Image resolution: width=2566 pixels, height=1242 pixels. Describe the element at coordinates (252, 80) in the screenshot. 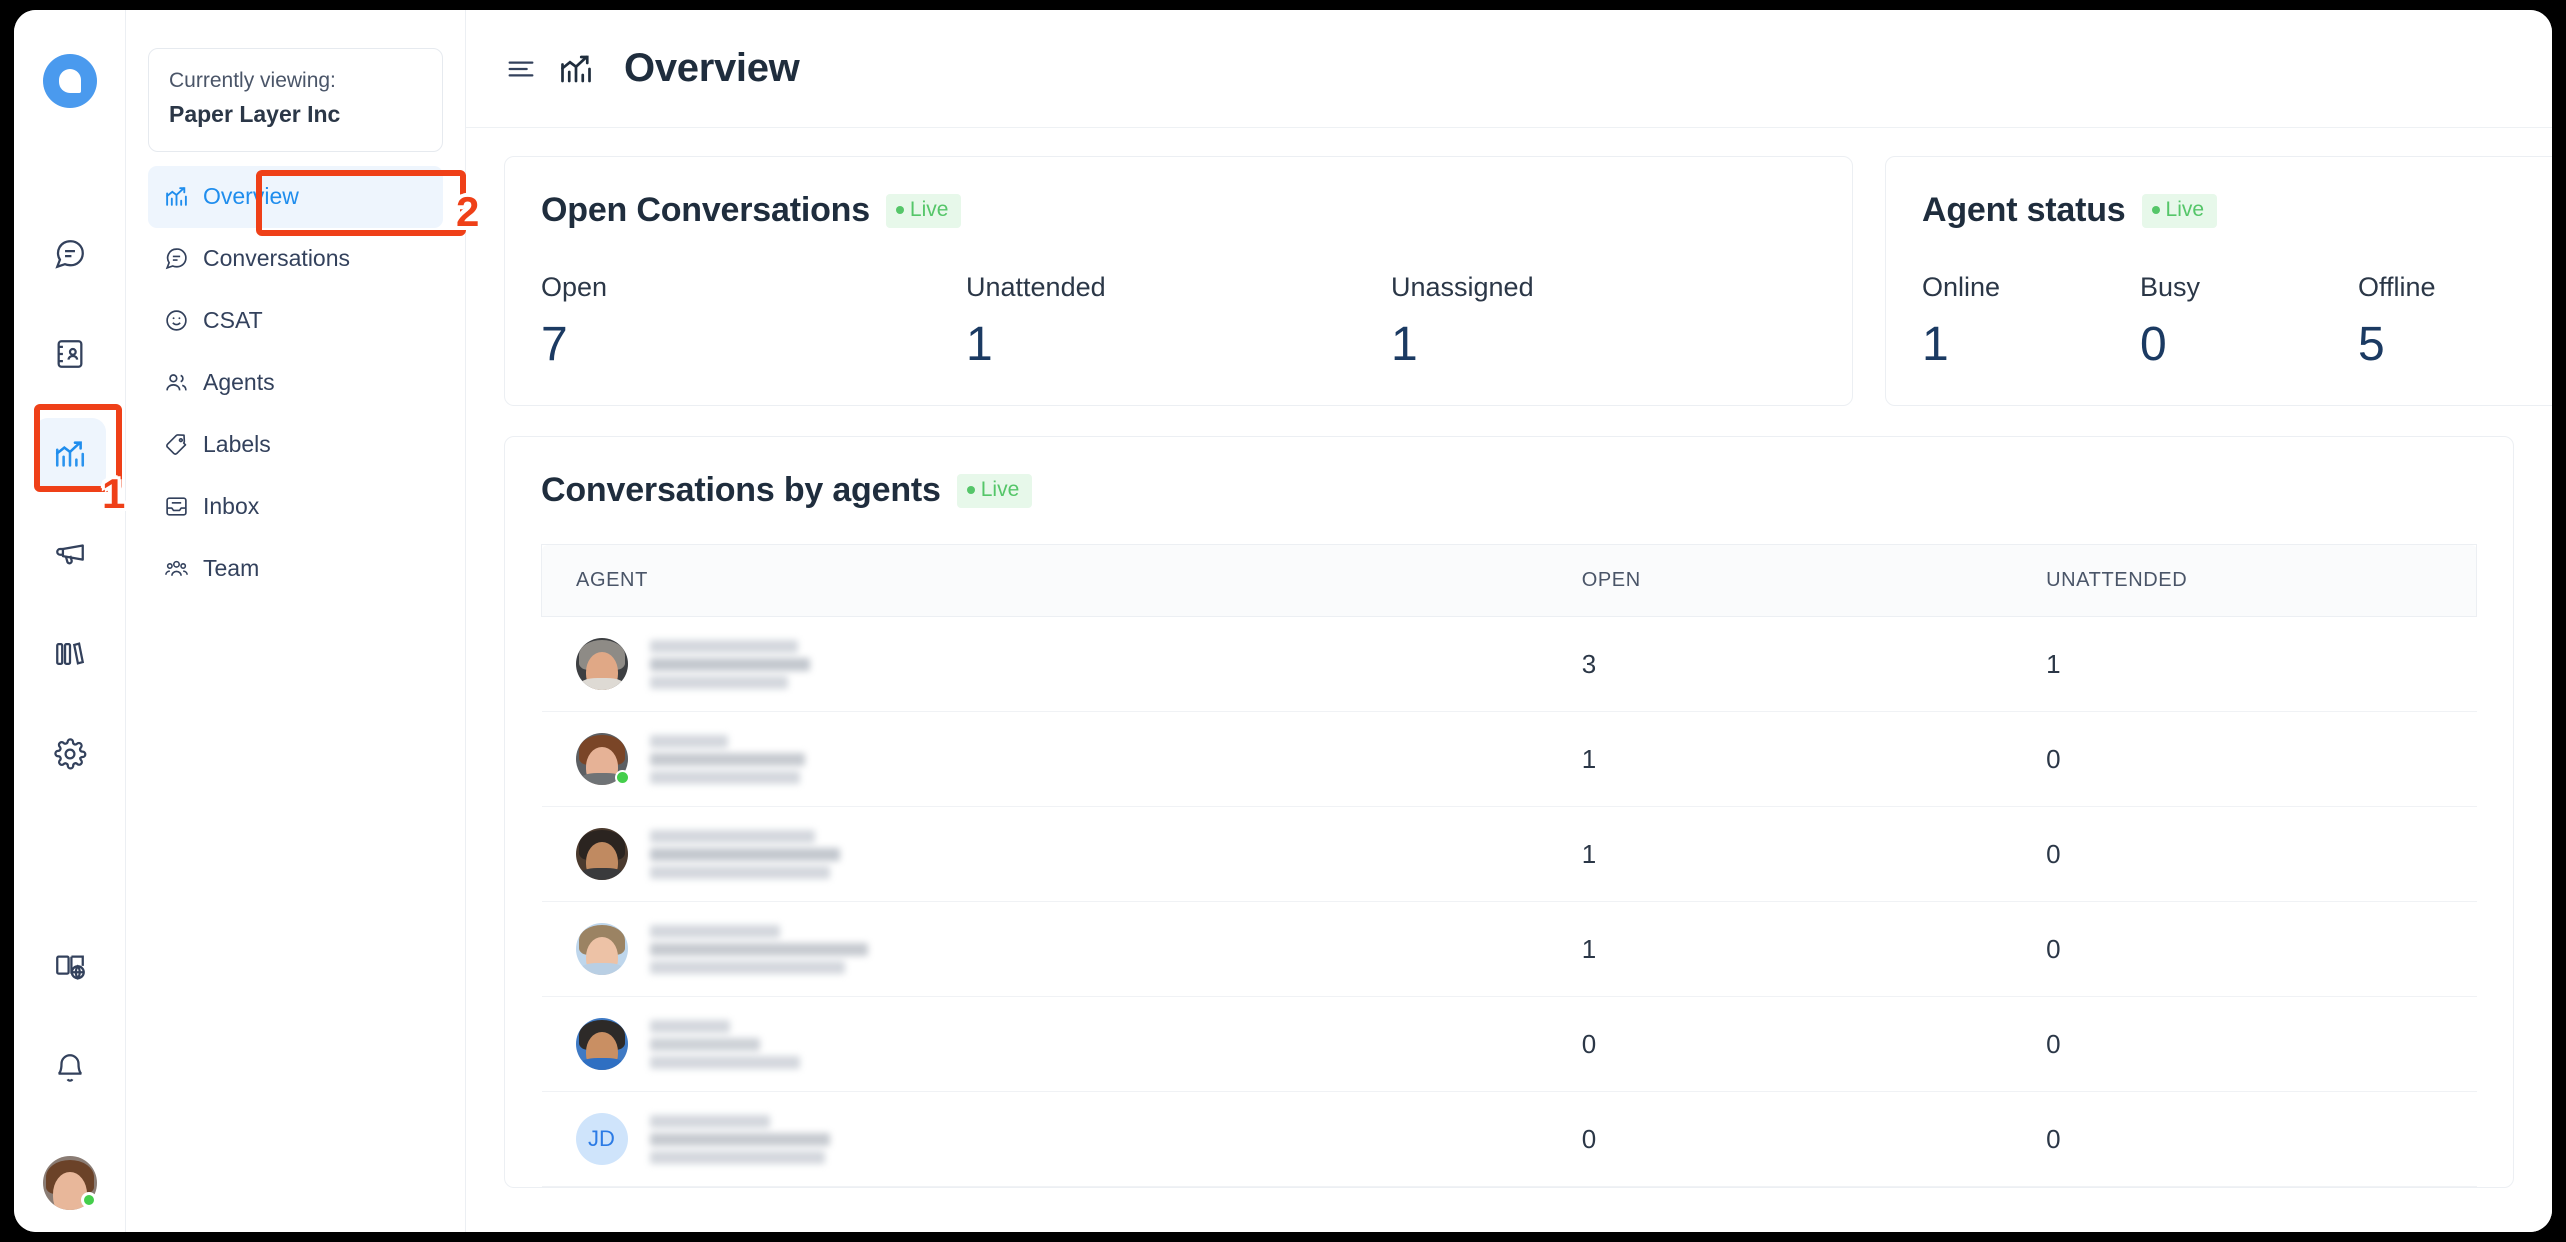

I see `currently-viewing-label: Currently viewing:` at that location.